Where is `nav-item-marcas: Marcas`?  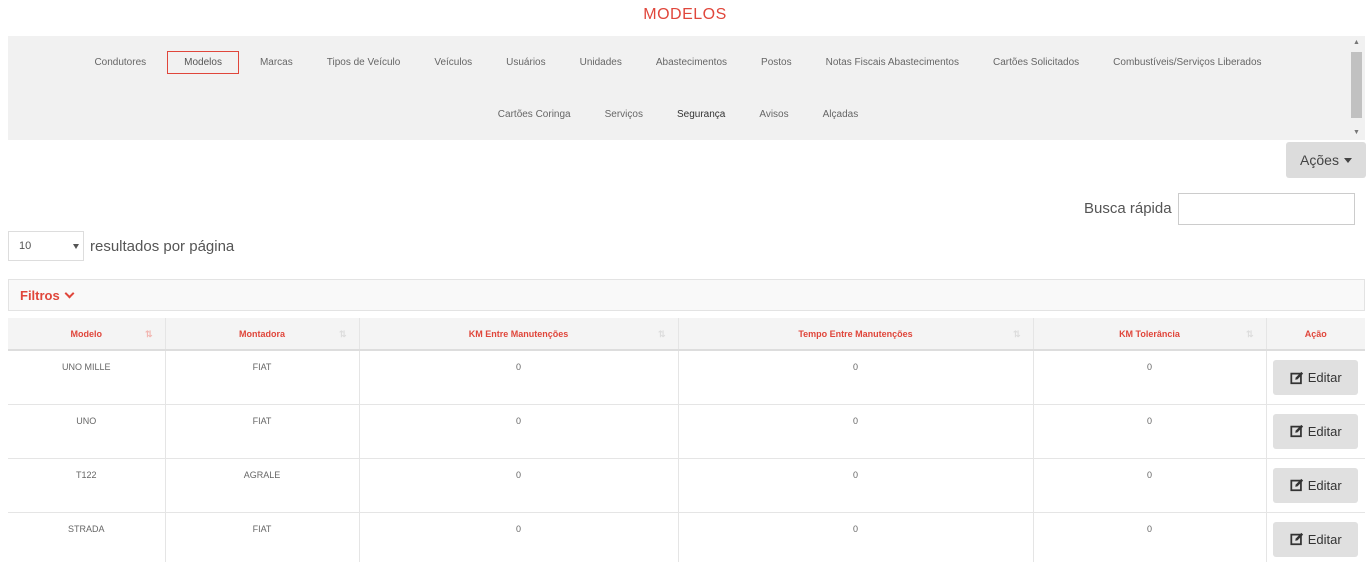
nav-item-marcas: Marcas is located at coordinates (276, 62).